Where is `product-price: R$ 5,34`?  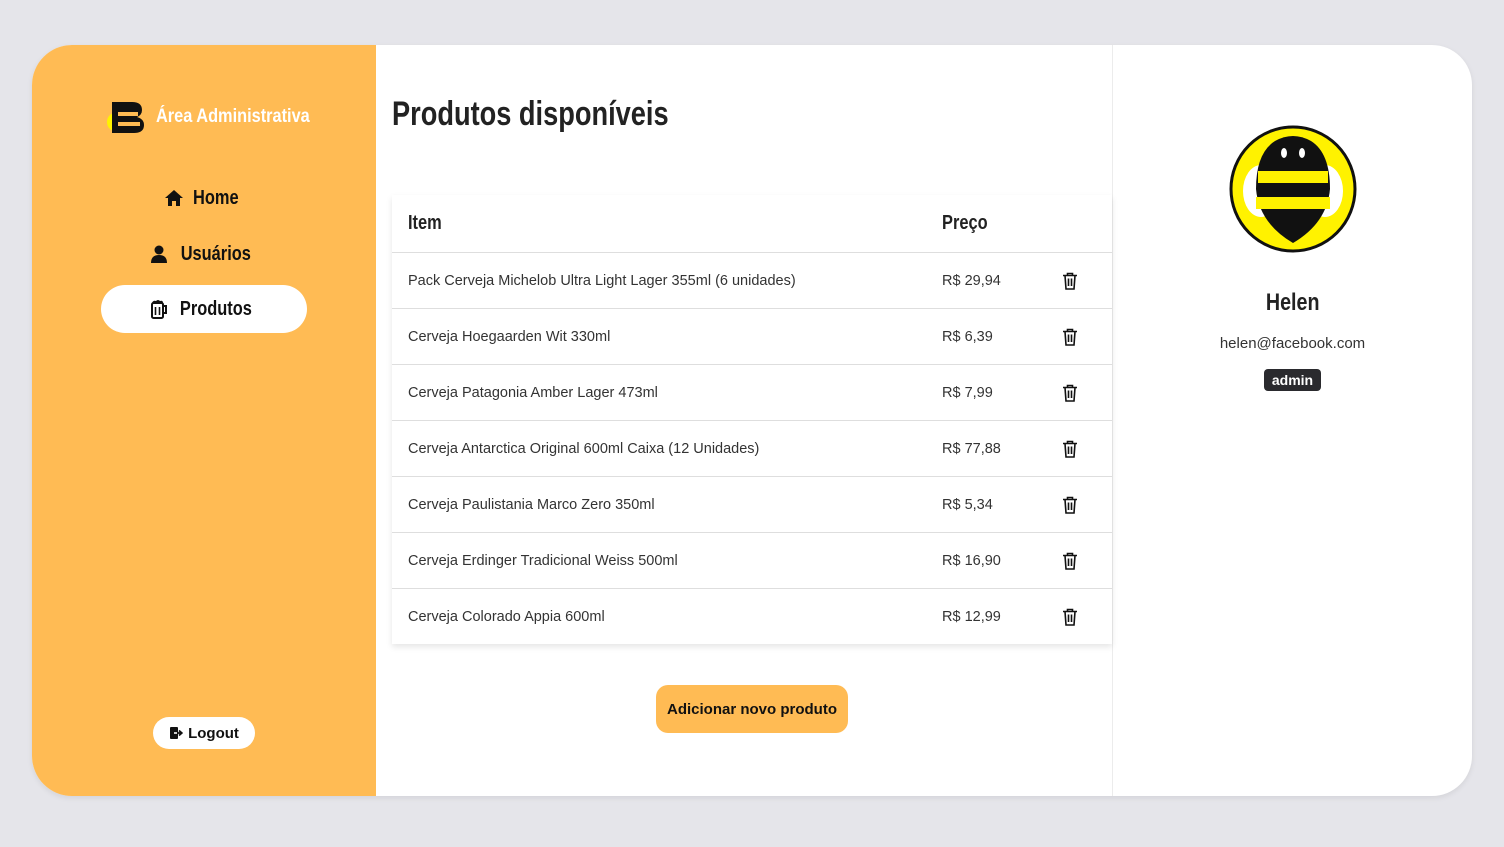
product-price: R$ 5,34 is located at coordinates (967, 504).